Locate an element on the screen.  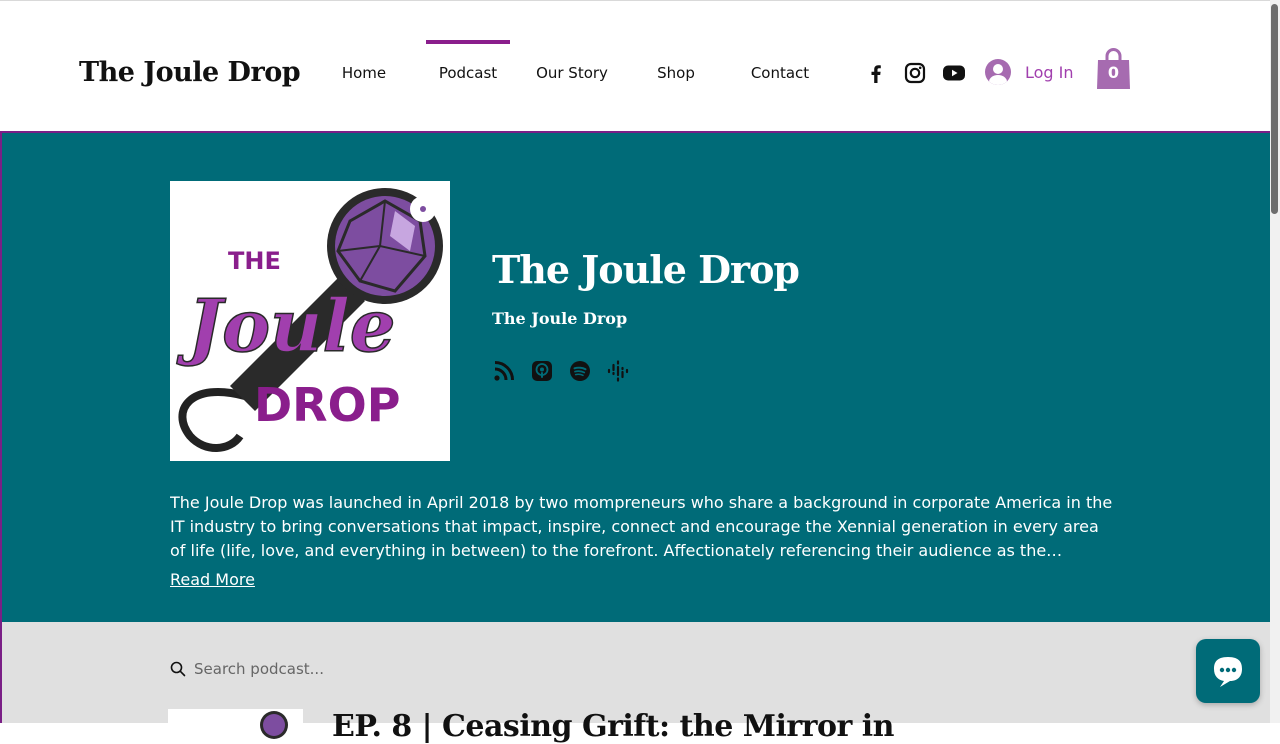
login-button: Log In is located at coordinates (1029, 72).